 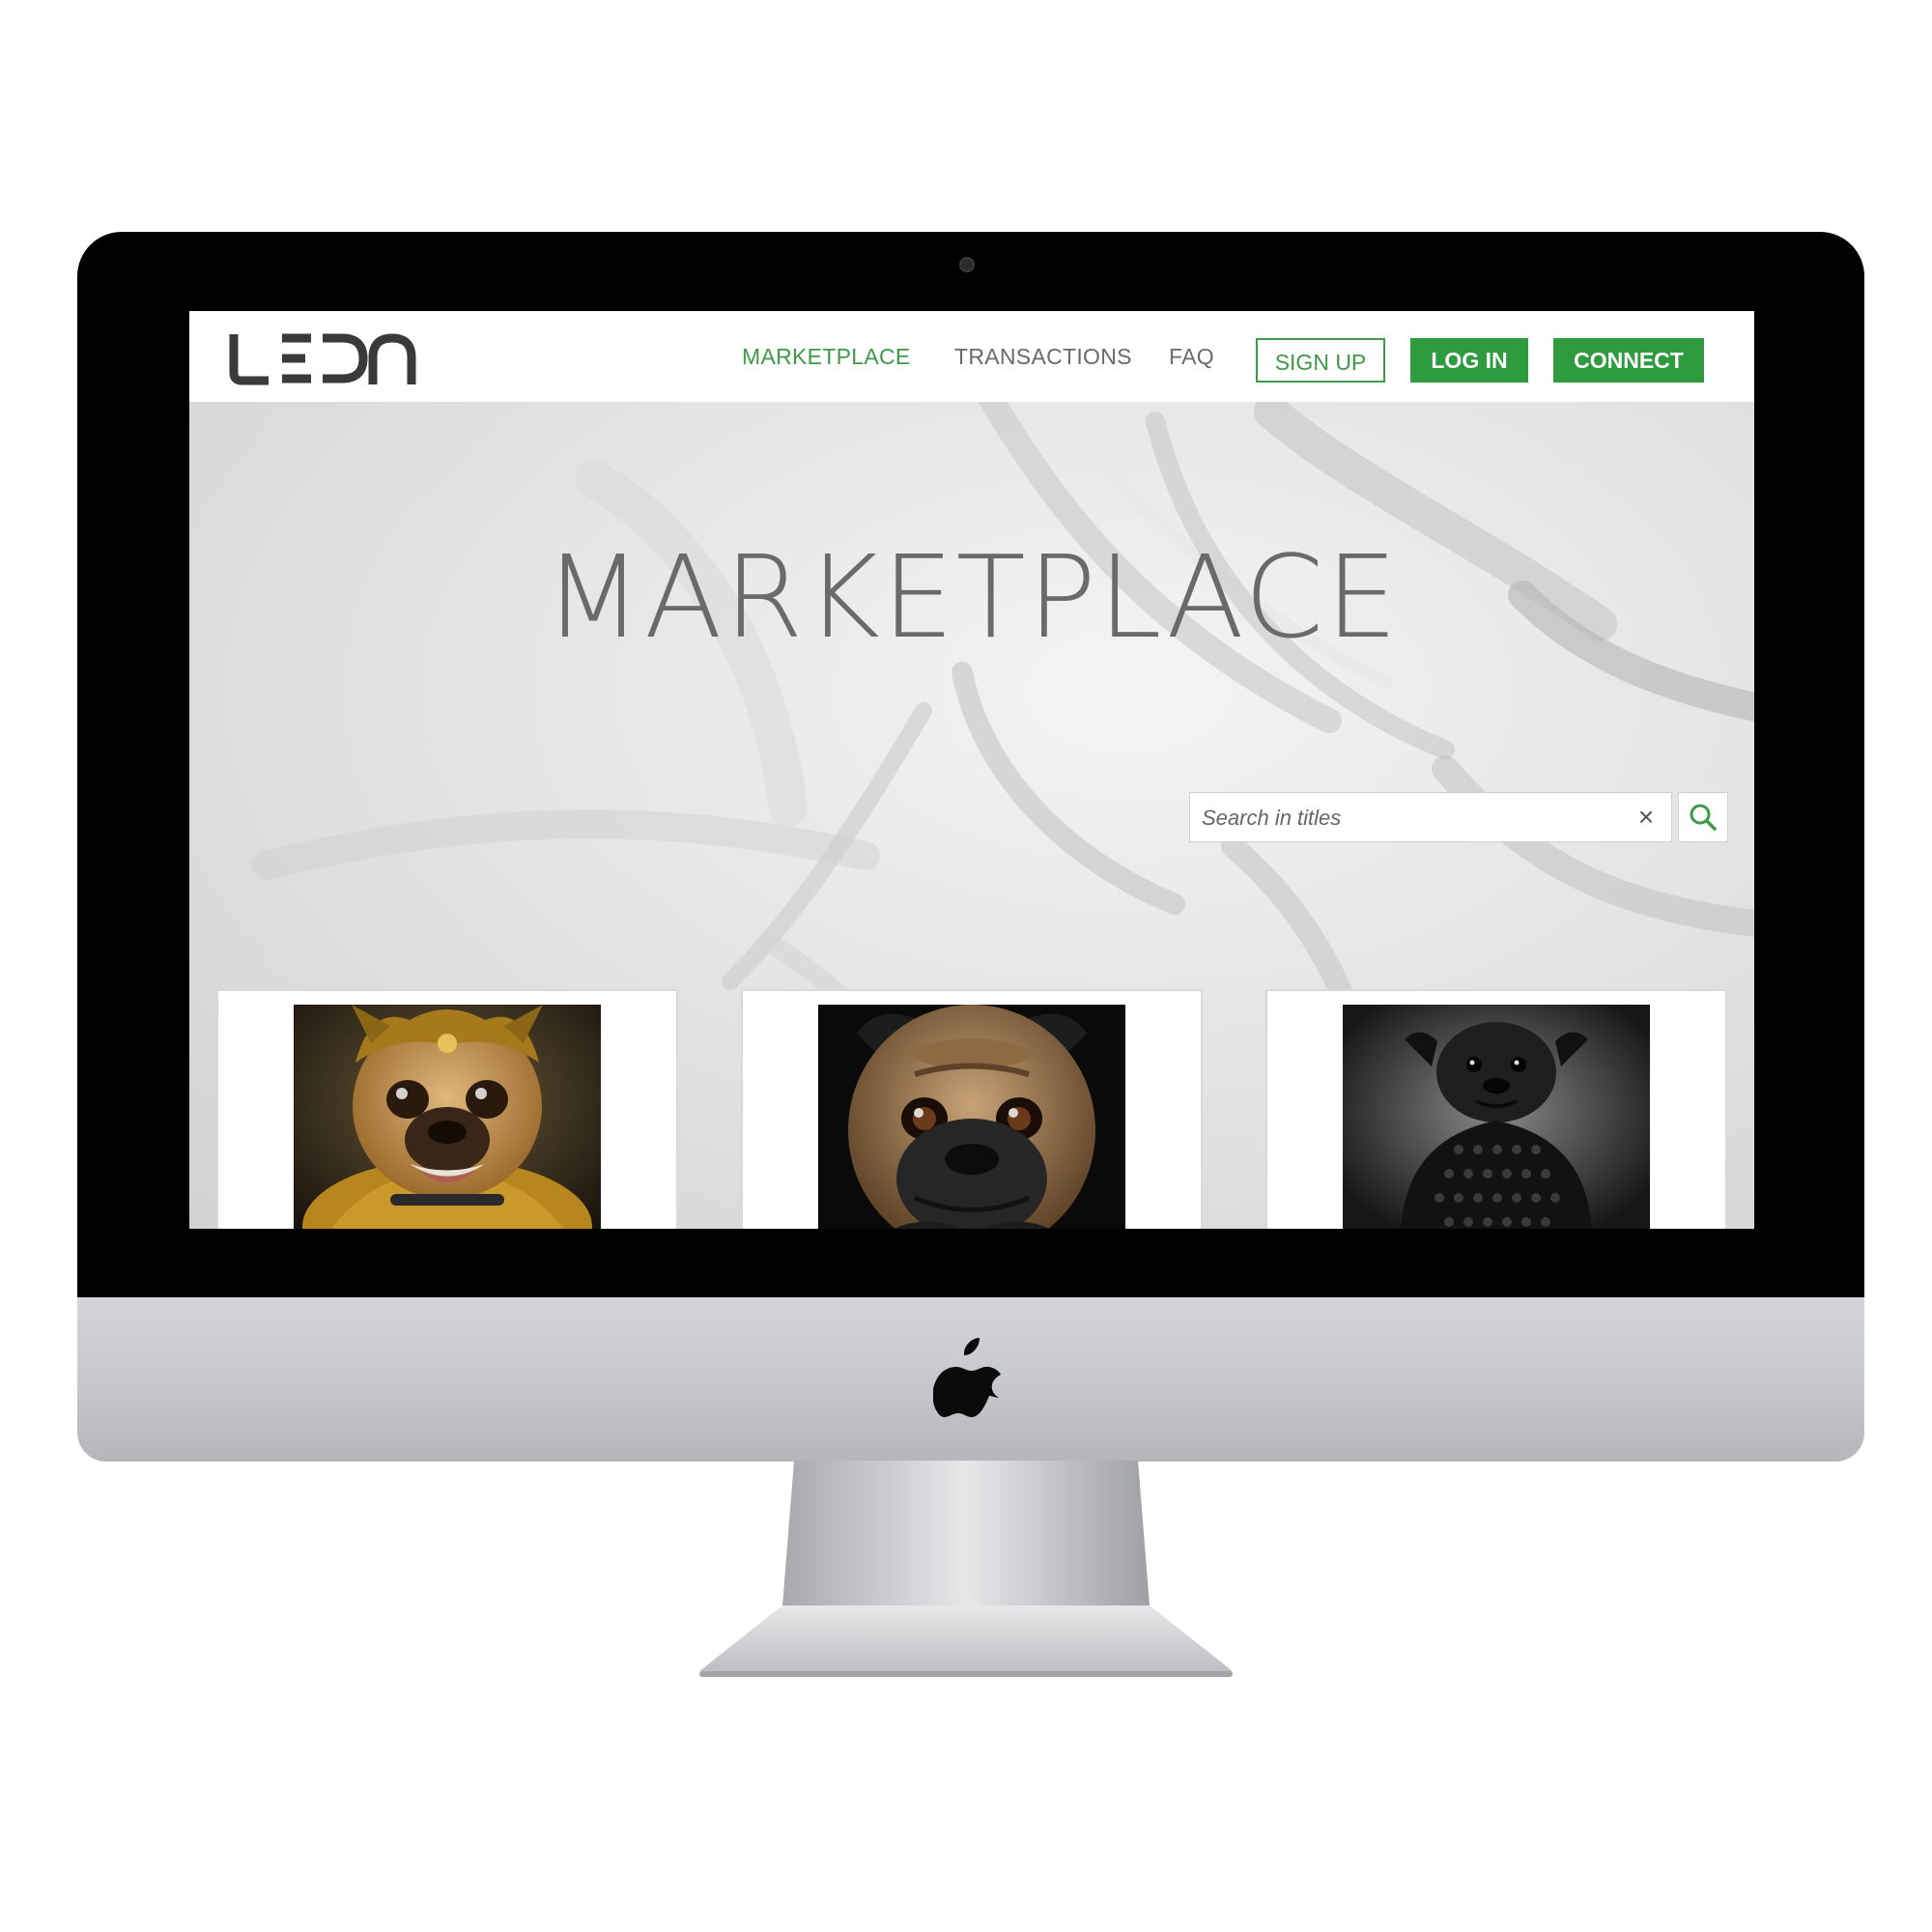 What do you see at coordinates (1646, 817) in the screenshot?
I see `close-icon: ×` at bounding box center [1646, 817].